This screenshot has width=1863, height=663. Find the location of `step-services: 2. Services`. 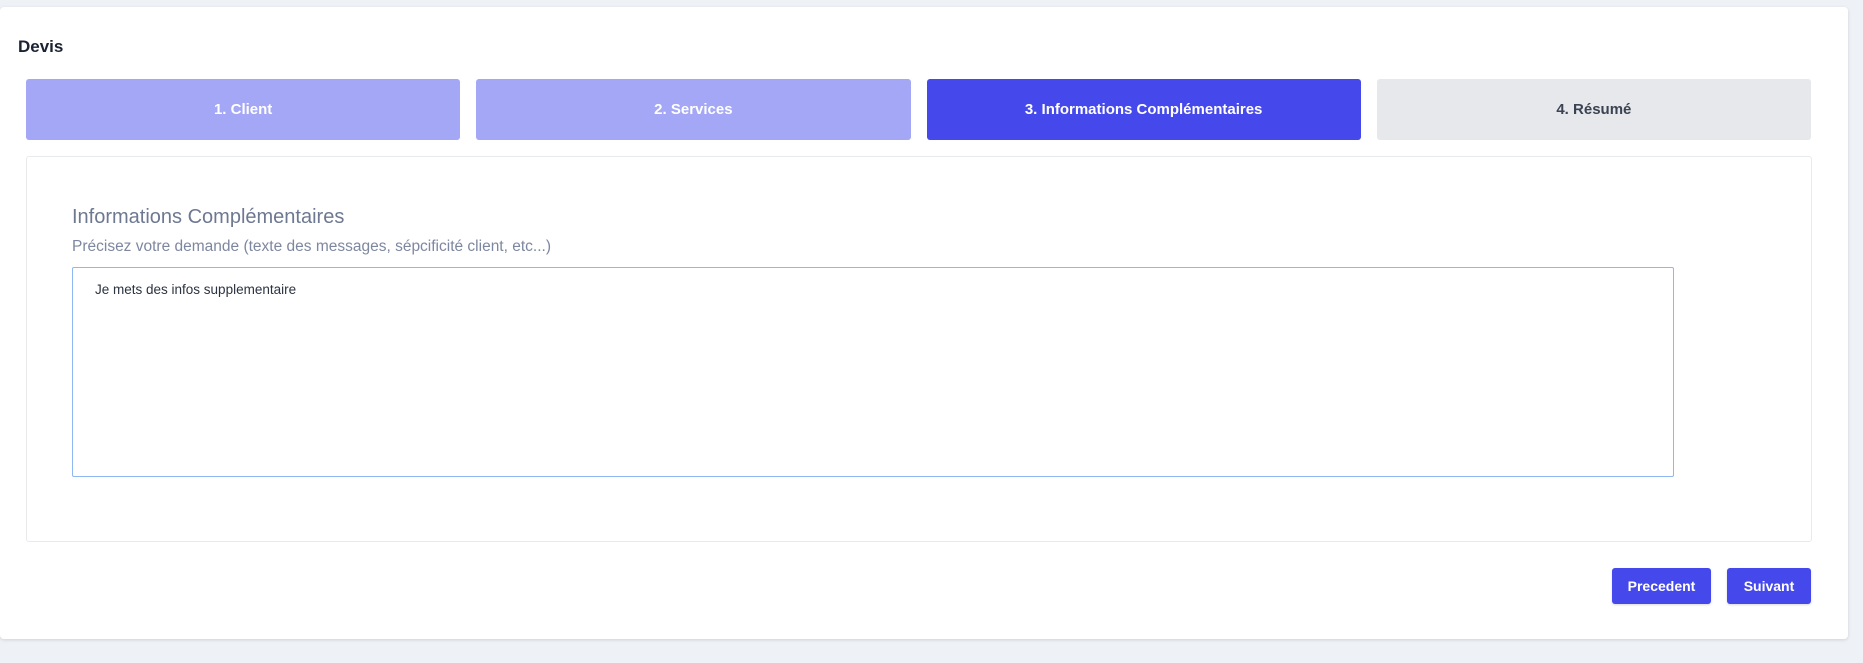

step-services: 2. Services is located at coordinates (693, 109).